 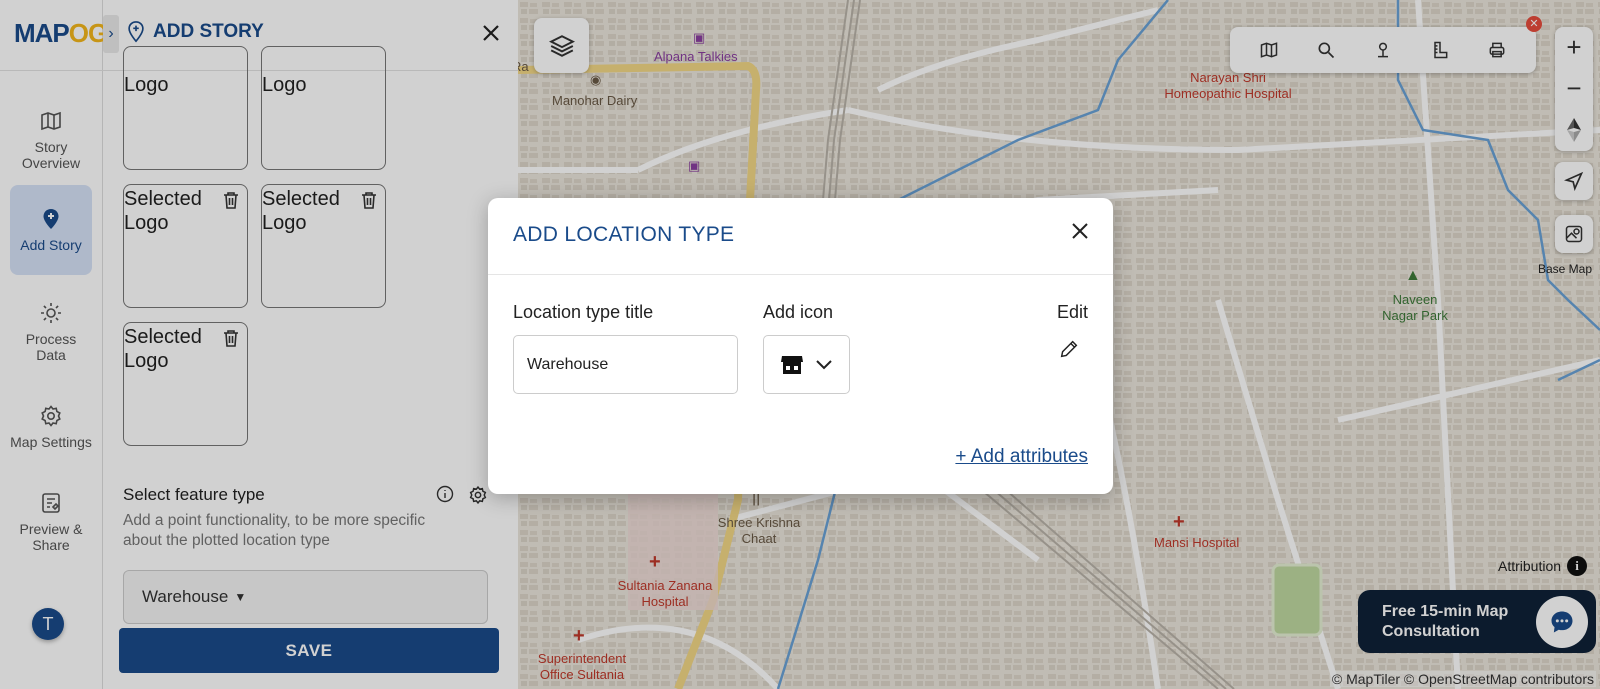 I want to click on add-attributes-link: + Add attributes, so click(x=1021, y=457).